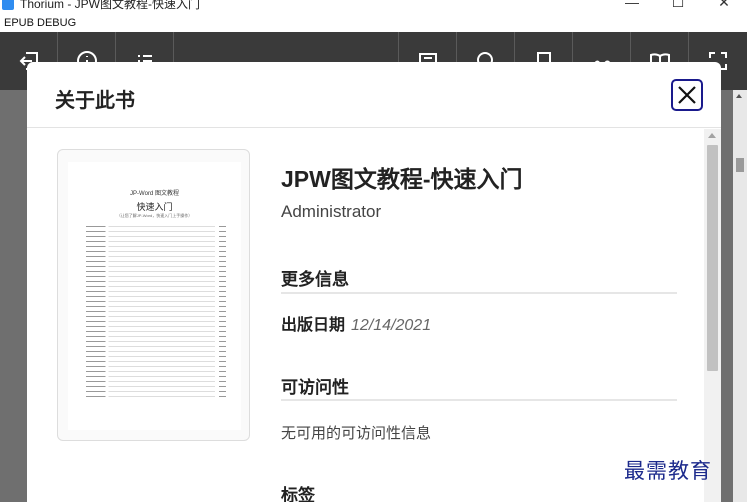 The width and height of the screenshot is (747, 502). What do you see at coordinates (154, 194) in the screenshot?
I see `cover-brand: JP-Word 图文教程` at bounding box center [154, 194].